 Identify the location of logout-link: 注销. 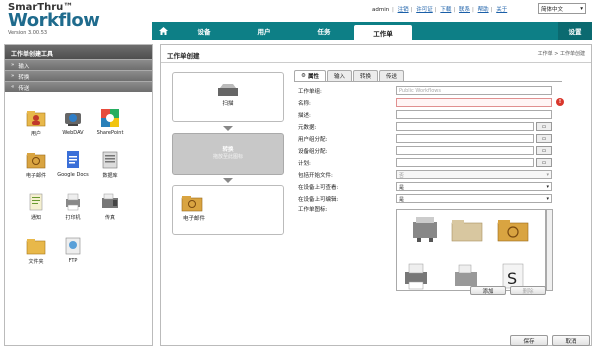
(403, 10).